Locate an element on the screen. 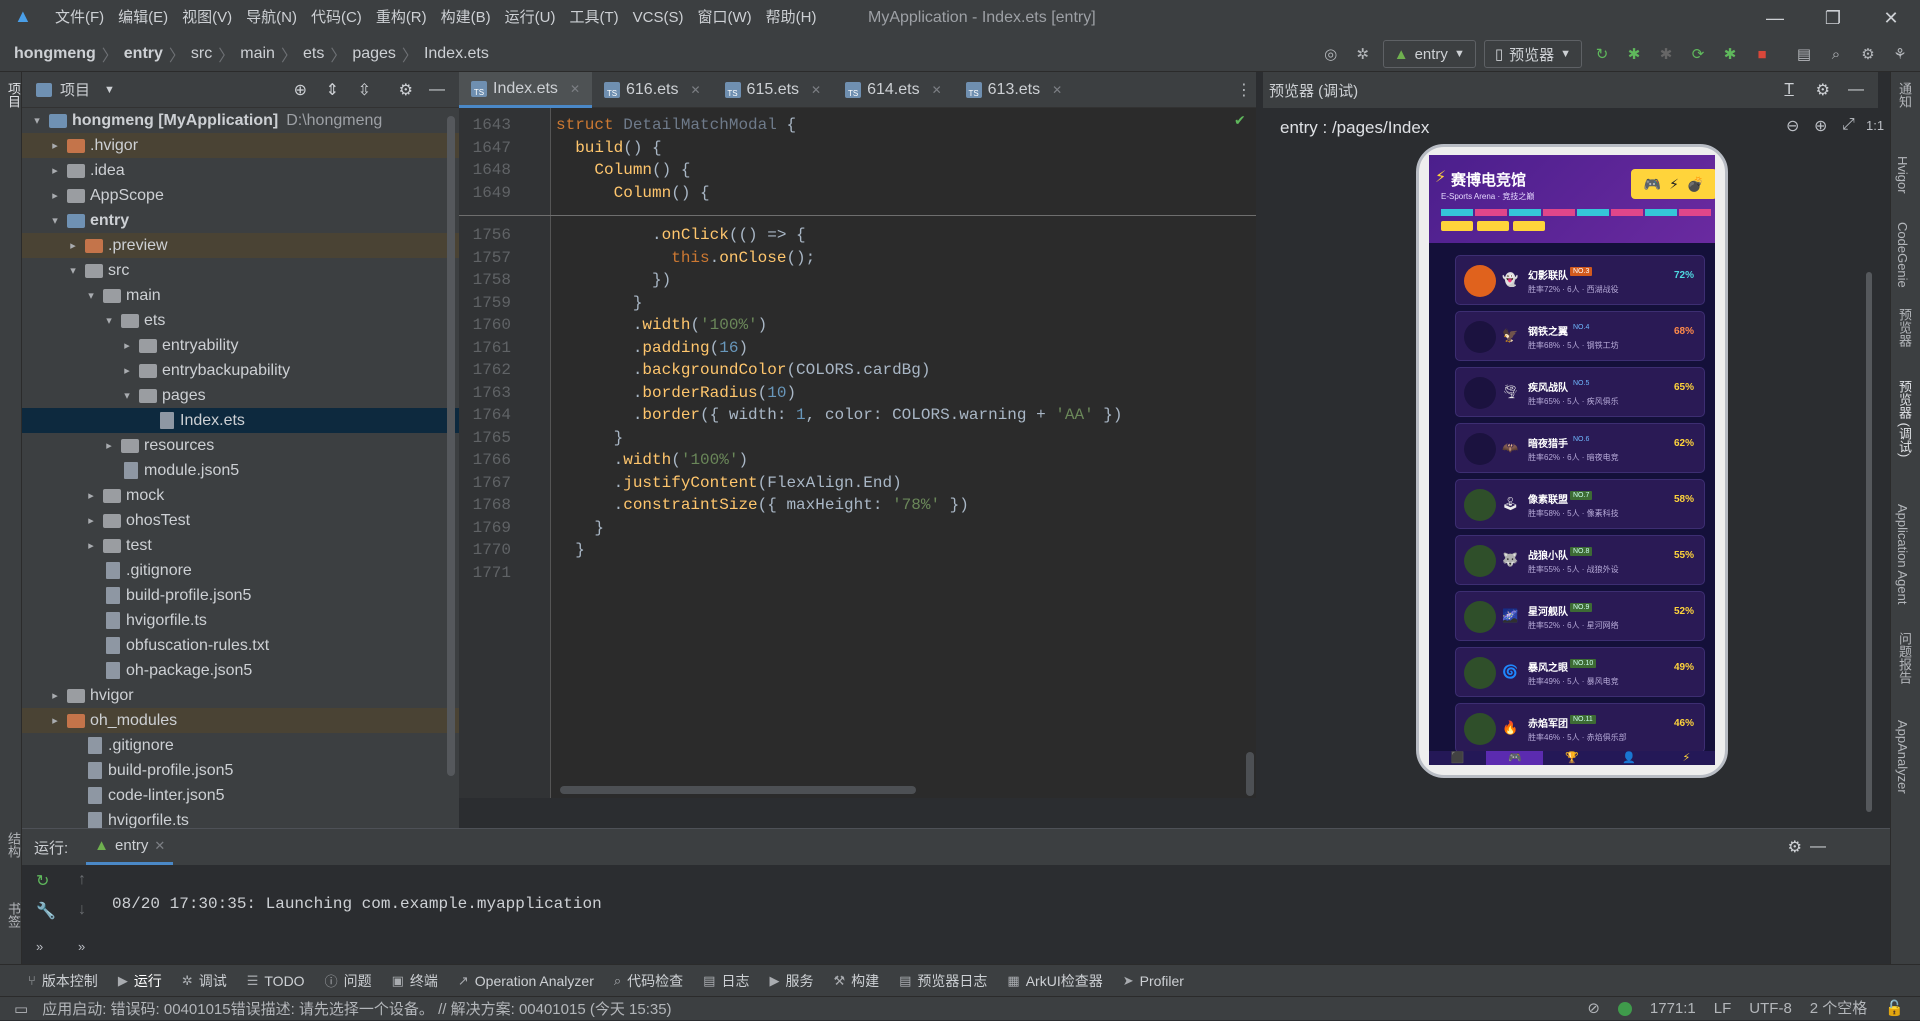 The width and height of the screenshot is (1920, 1021). tree-row: hvigorfile.ts is located at coordinates (240, 620).